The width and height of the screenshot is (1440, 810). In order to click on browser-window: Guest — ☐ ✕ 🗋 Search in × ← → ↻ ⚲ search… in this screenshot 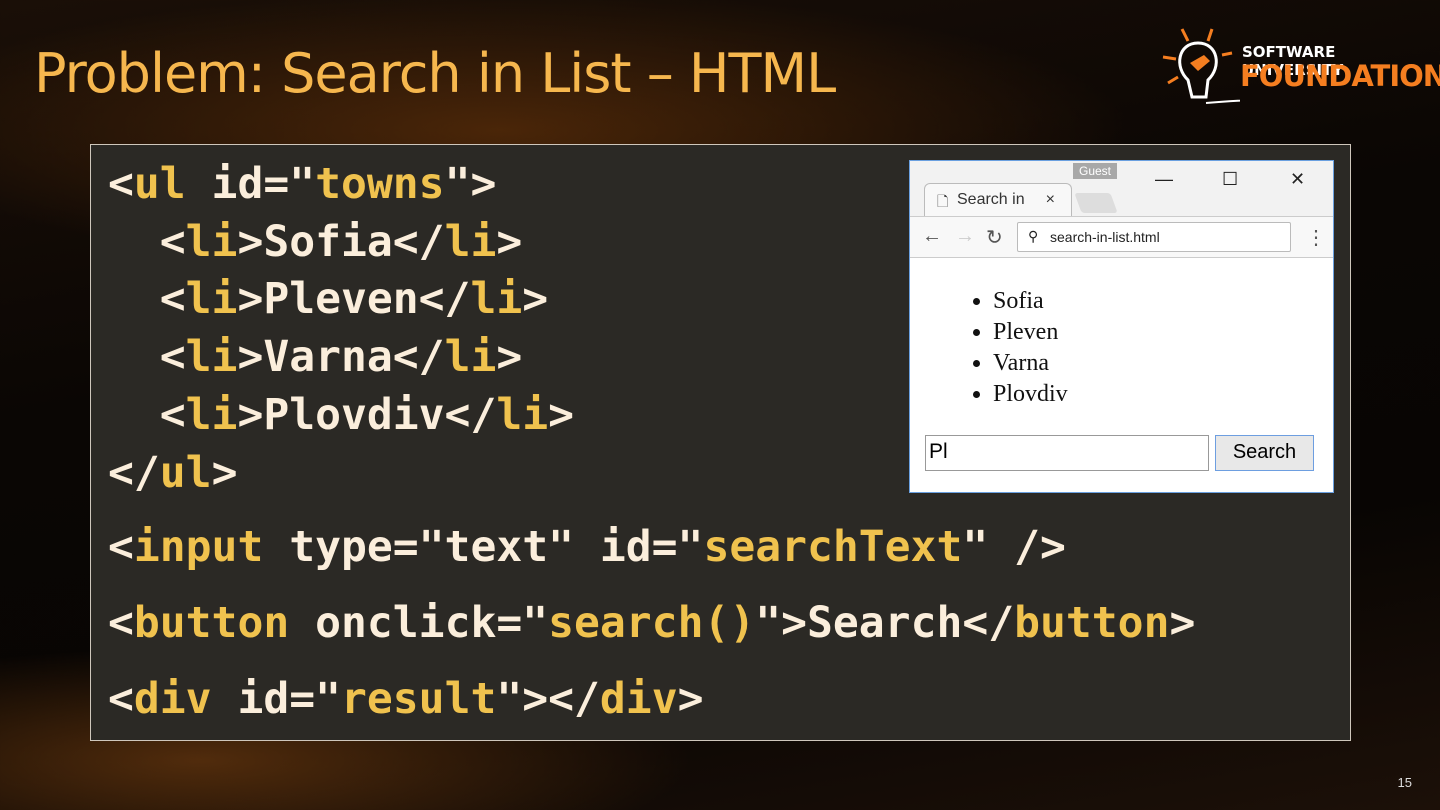, I will do `click(1121, 326)`.